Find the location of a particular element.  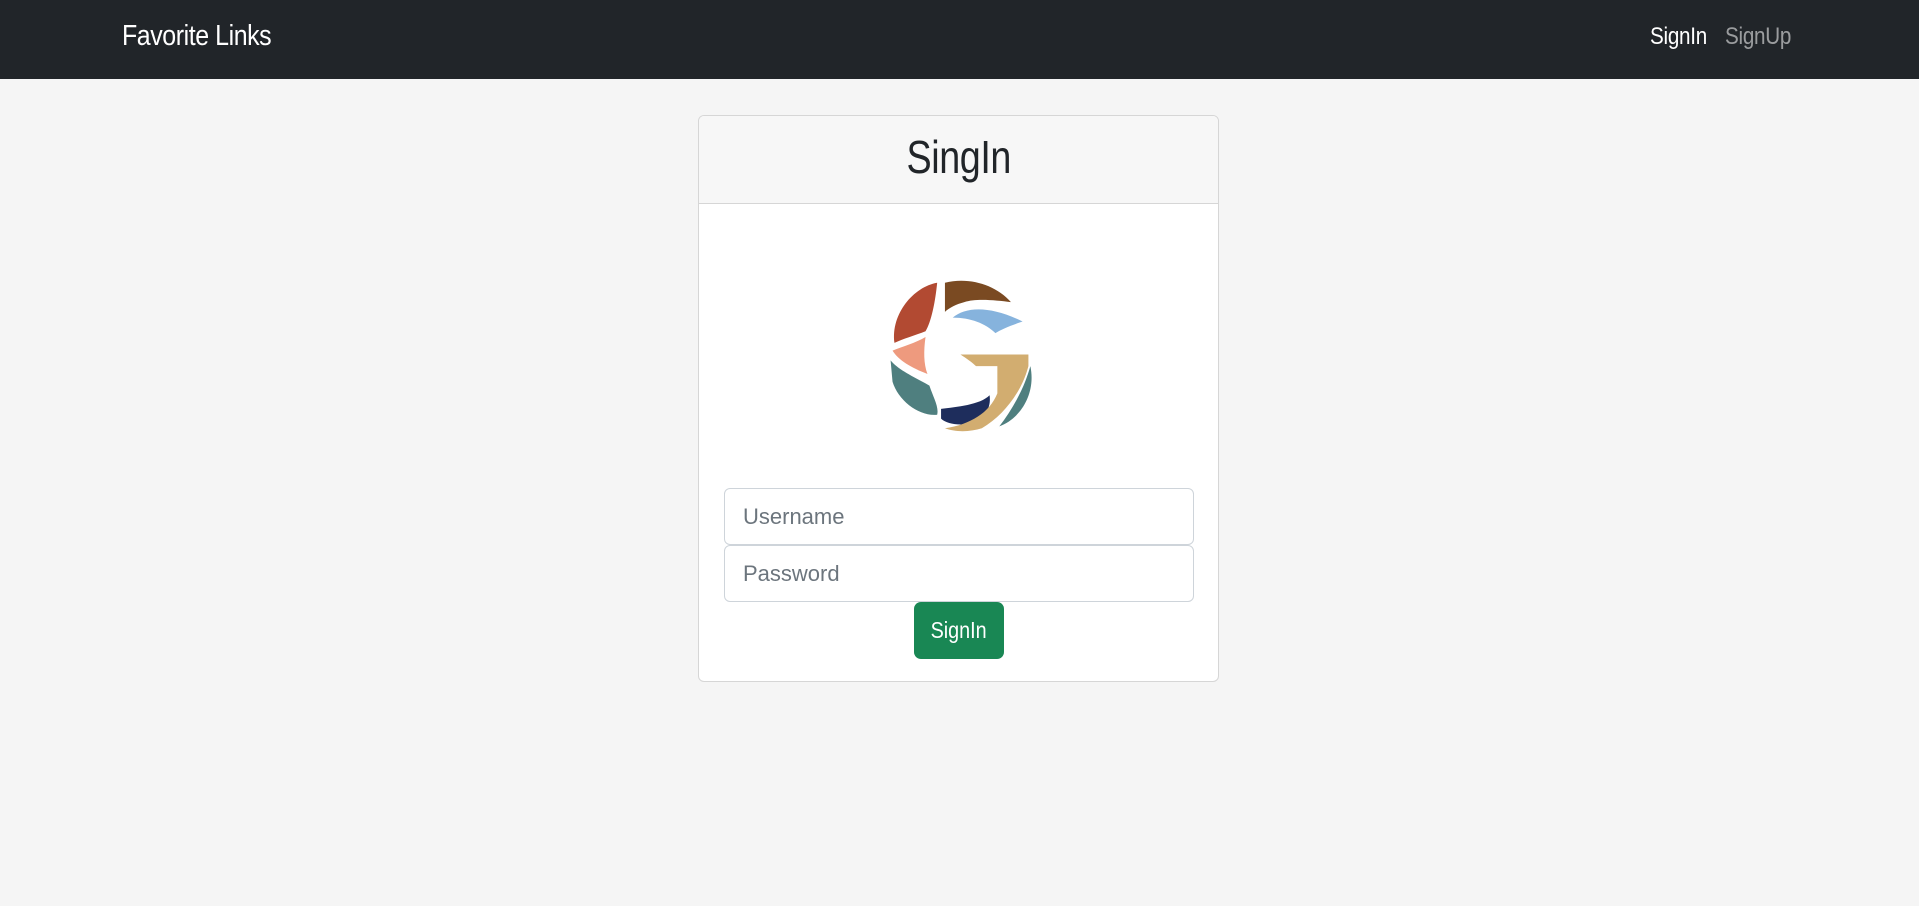

brand-link: Favorite Links is located at coordinates (197, 36).